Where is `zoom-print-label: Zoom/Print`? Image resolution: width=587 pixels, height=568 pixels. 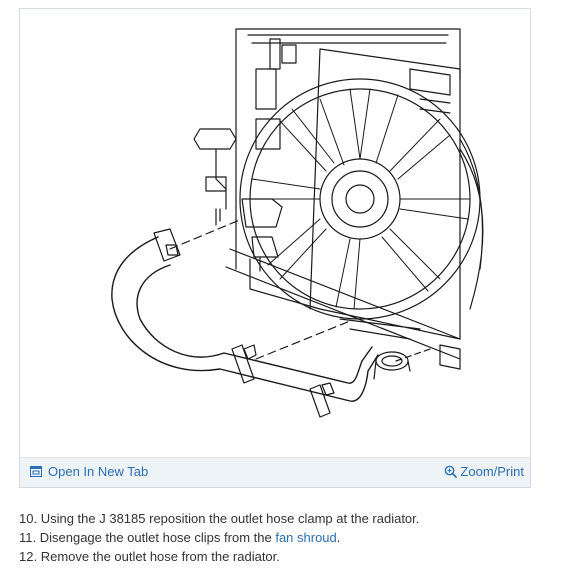 zoom-print-label: Zoom/Print is located at coordinates (492, 471).